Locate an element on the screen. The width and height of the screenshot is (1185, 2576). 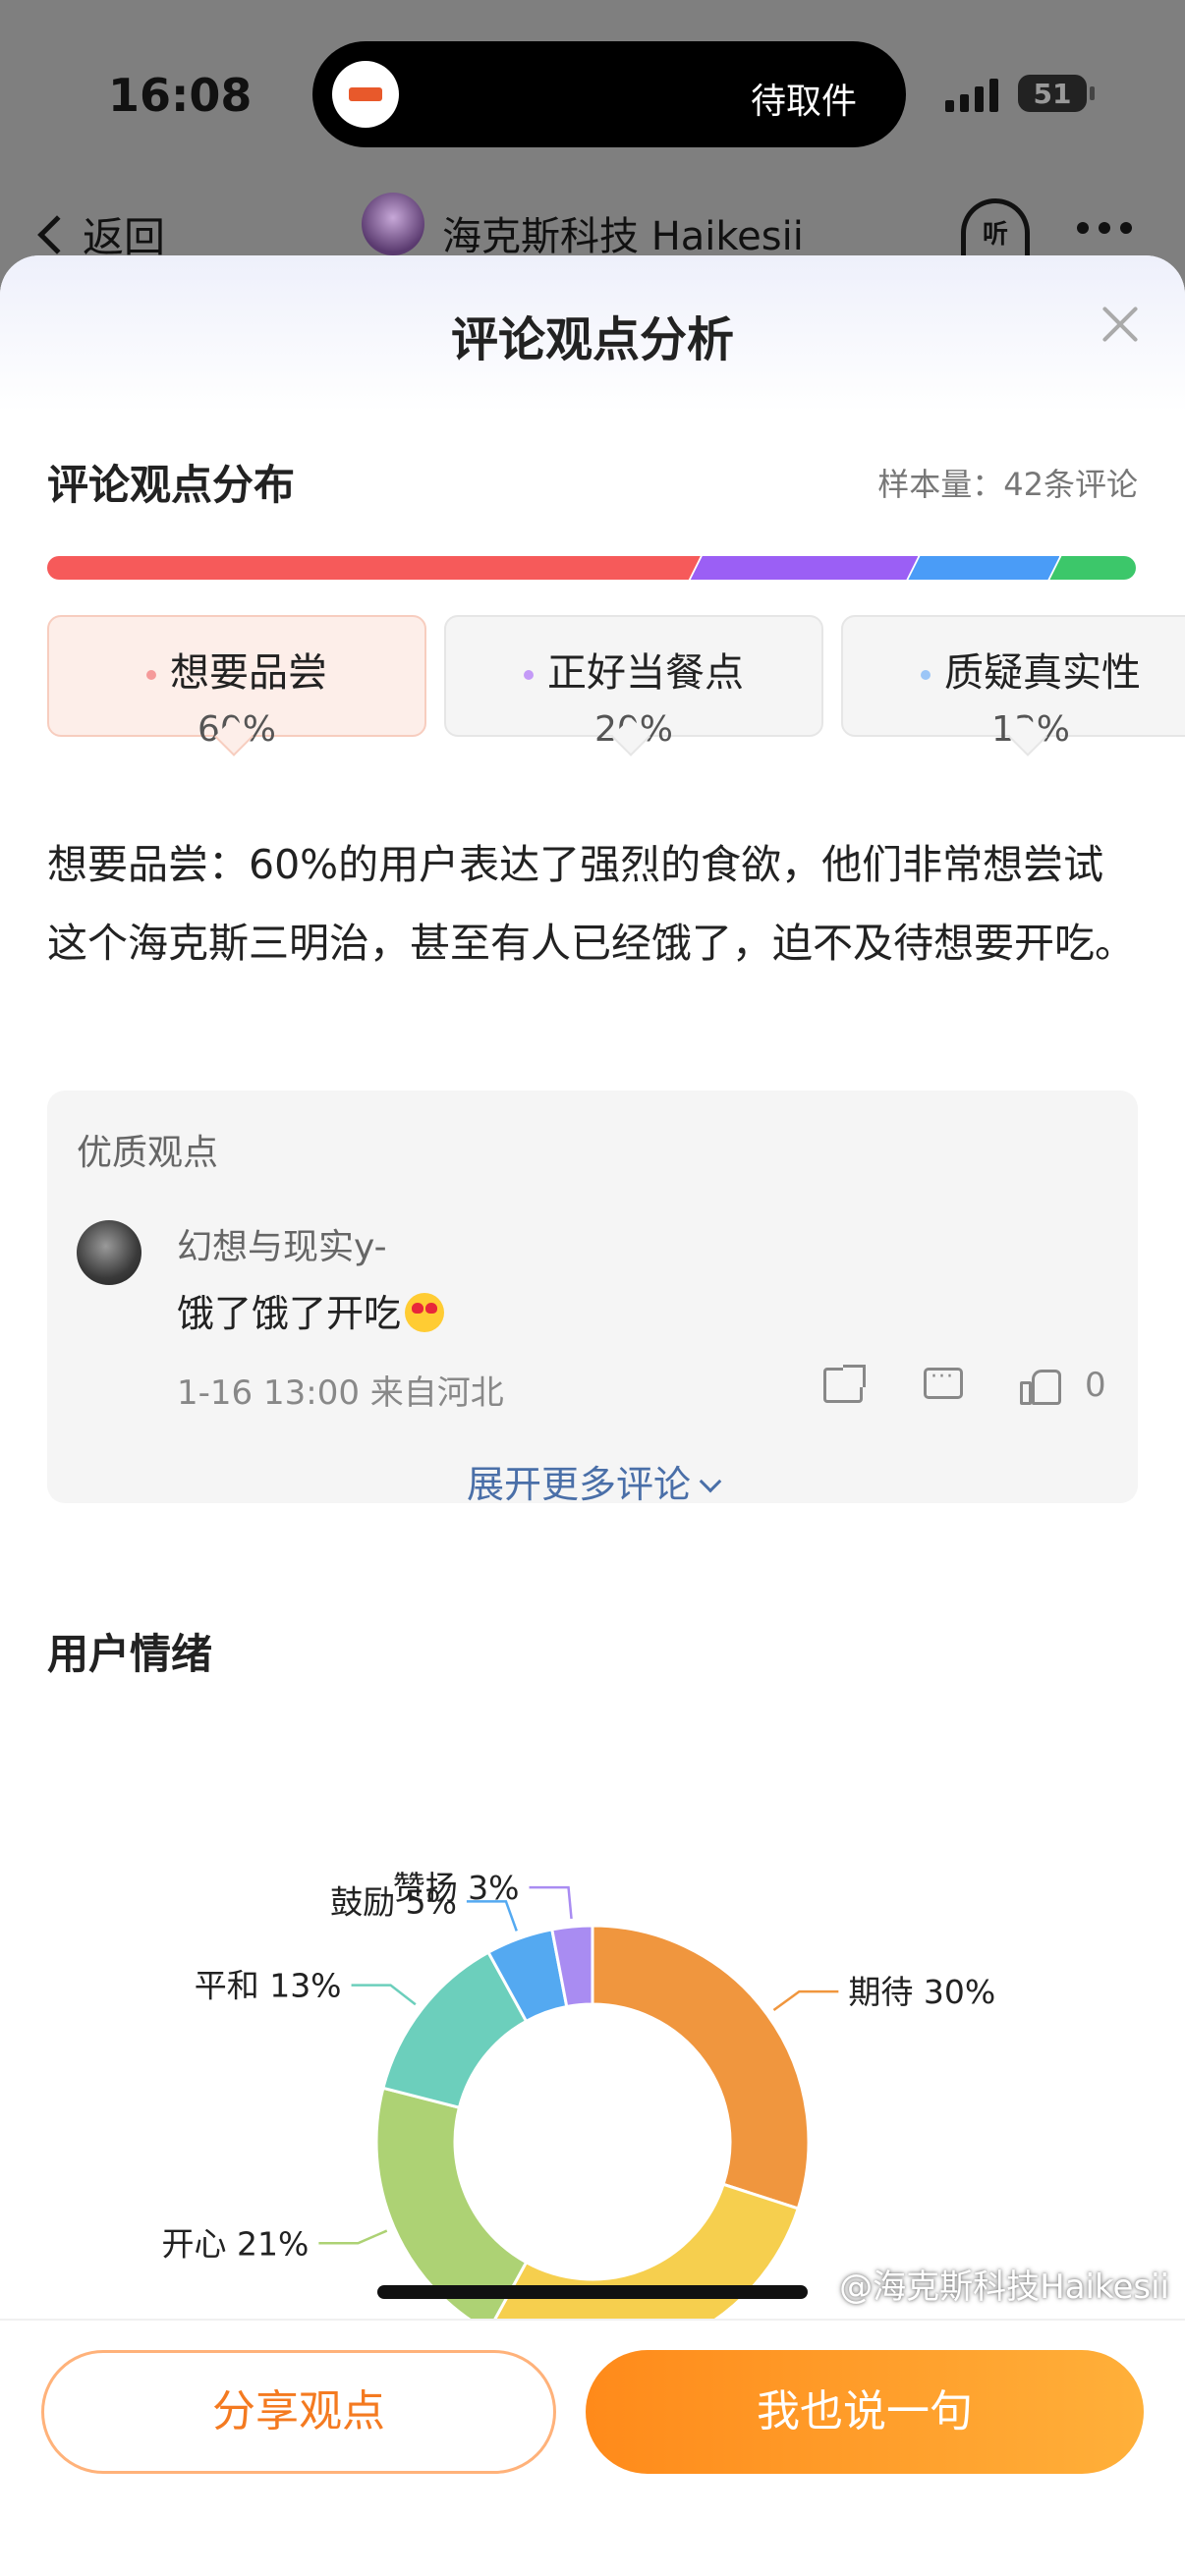
comment-text: 饿了饿了开吃 is located at coordinates (311, 1310).